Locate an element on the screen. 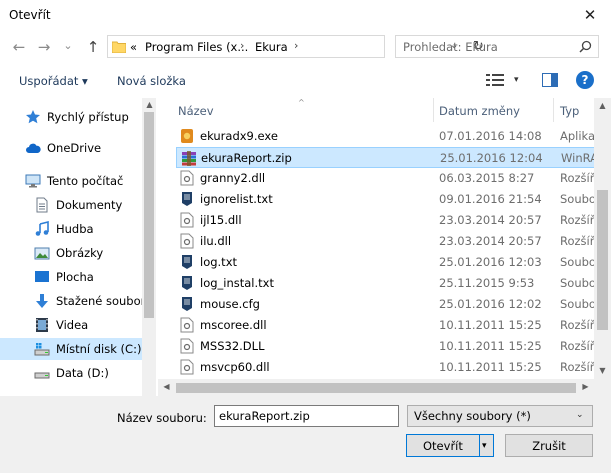 The height and width of the screenshot is (473, 611). scroll-down-arrow: ▼ is located at coordinates (602, 370).